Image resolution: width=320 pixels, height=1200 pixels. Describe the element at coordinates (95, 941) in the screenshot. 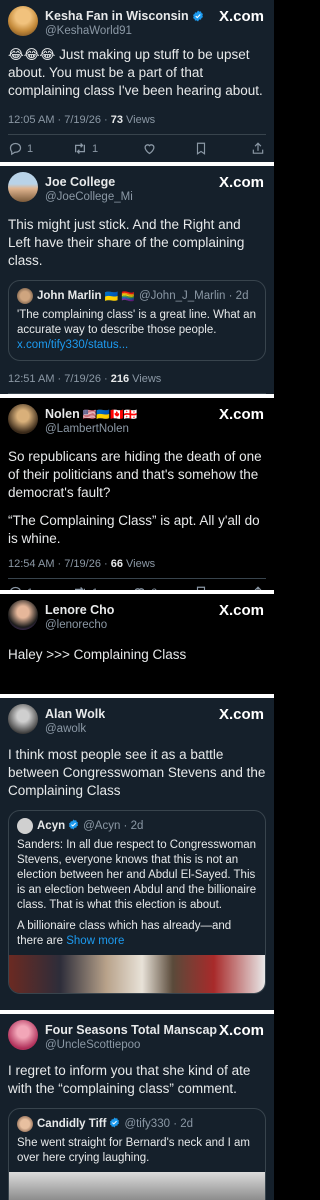

I see `show-more-link: Show more` at that location.